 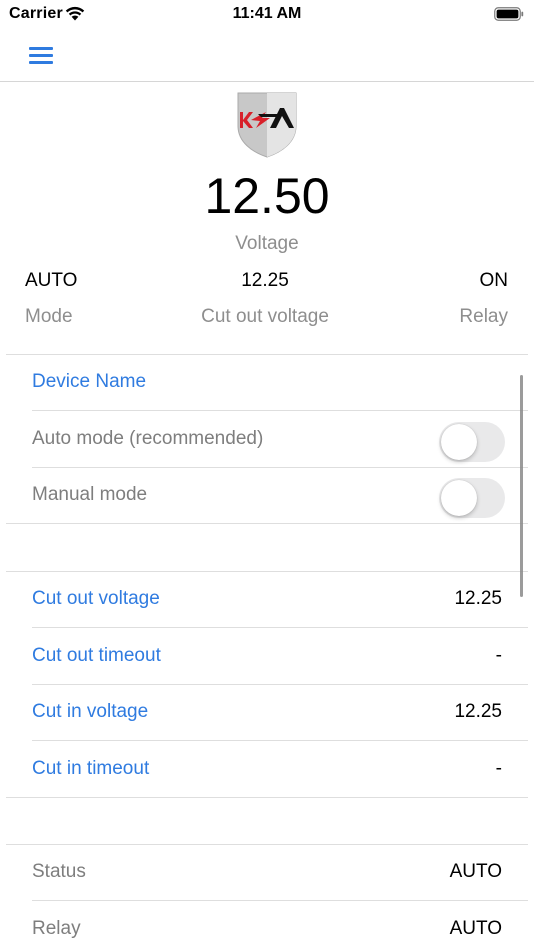 What do you see at coordinates (267, 196) in the screenshot?
I see `voltage-value: 12.50` at bounding box center [267, 196].